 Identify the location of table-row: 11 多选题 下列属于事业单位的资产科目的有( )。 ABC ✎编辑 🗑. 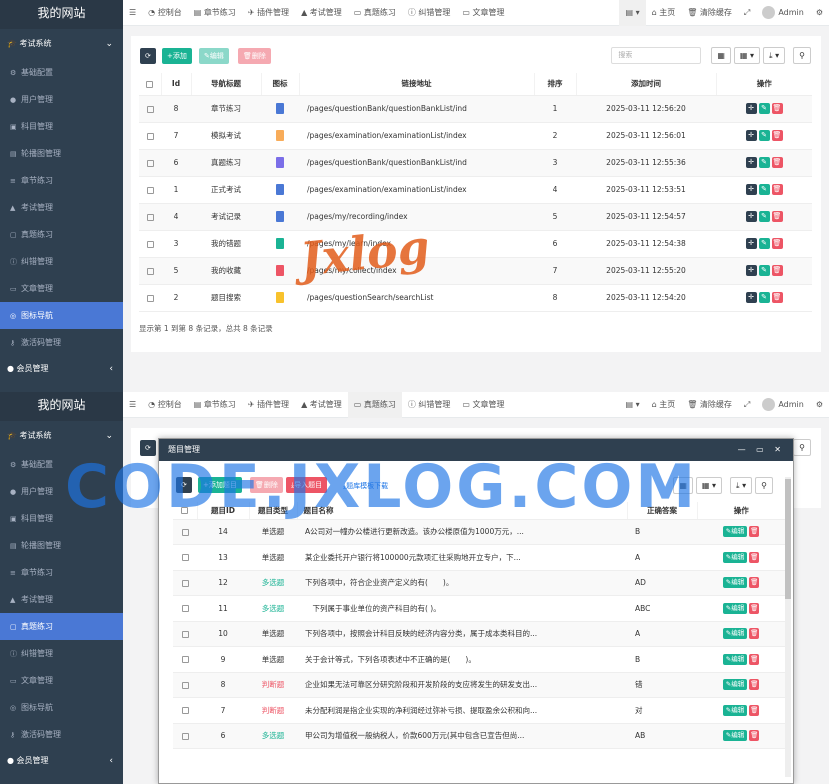
(479, 608).